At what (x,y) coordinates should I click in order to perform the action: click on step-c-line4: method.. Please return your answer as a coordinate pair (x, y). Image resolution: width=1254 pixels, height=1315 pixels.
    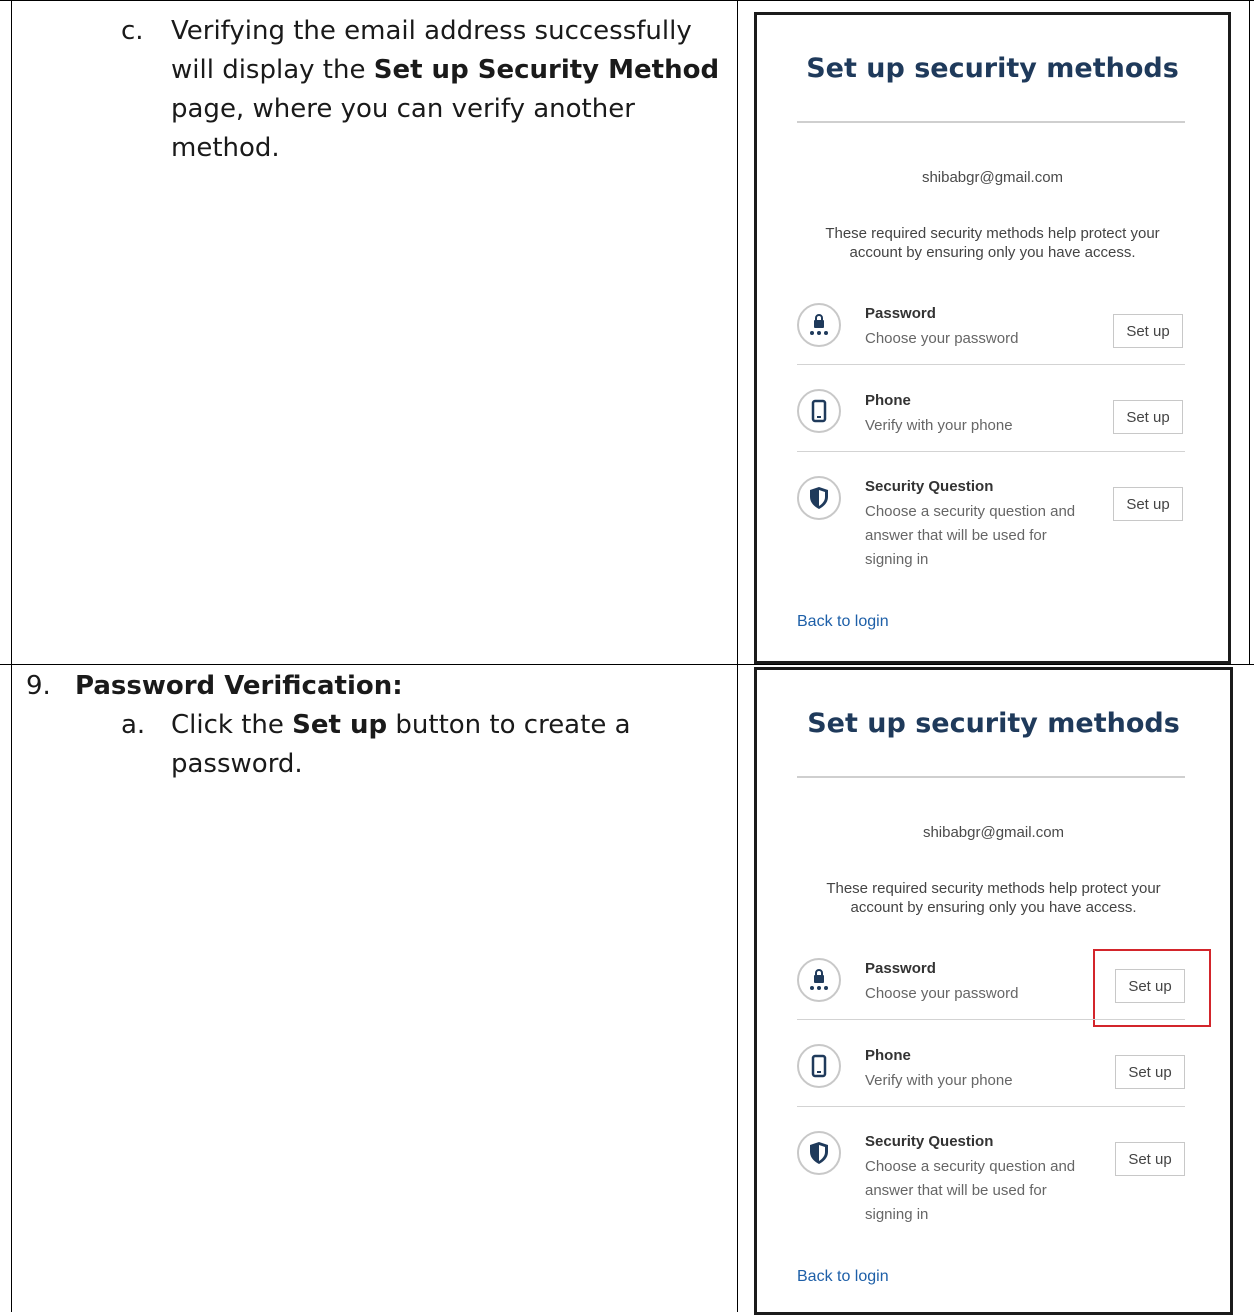
    Looking at the image, I should click on (225, 148).